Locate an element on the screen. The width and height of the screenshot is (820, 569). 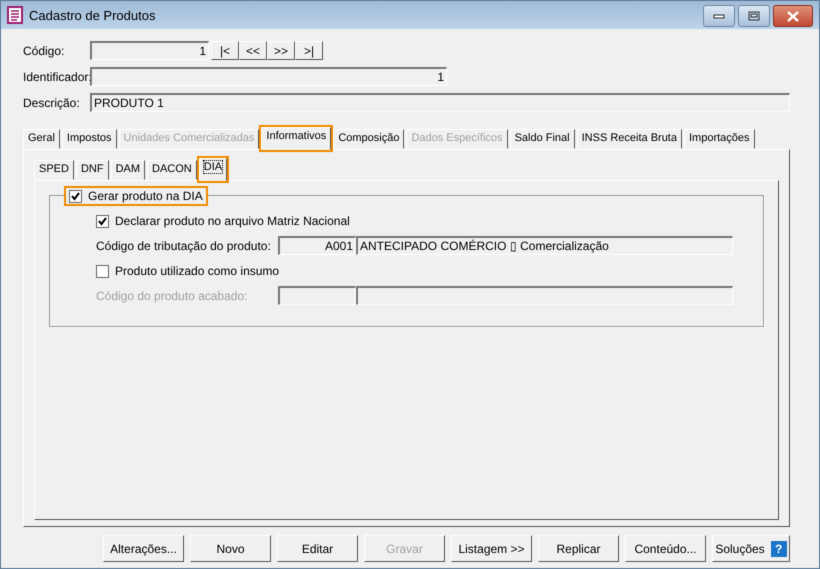
minimize-button is located at coordinates (719, 16).